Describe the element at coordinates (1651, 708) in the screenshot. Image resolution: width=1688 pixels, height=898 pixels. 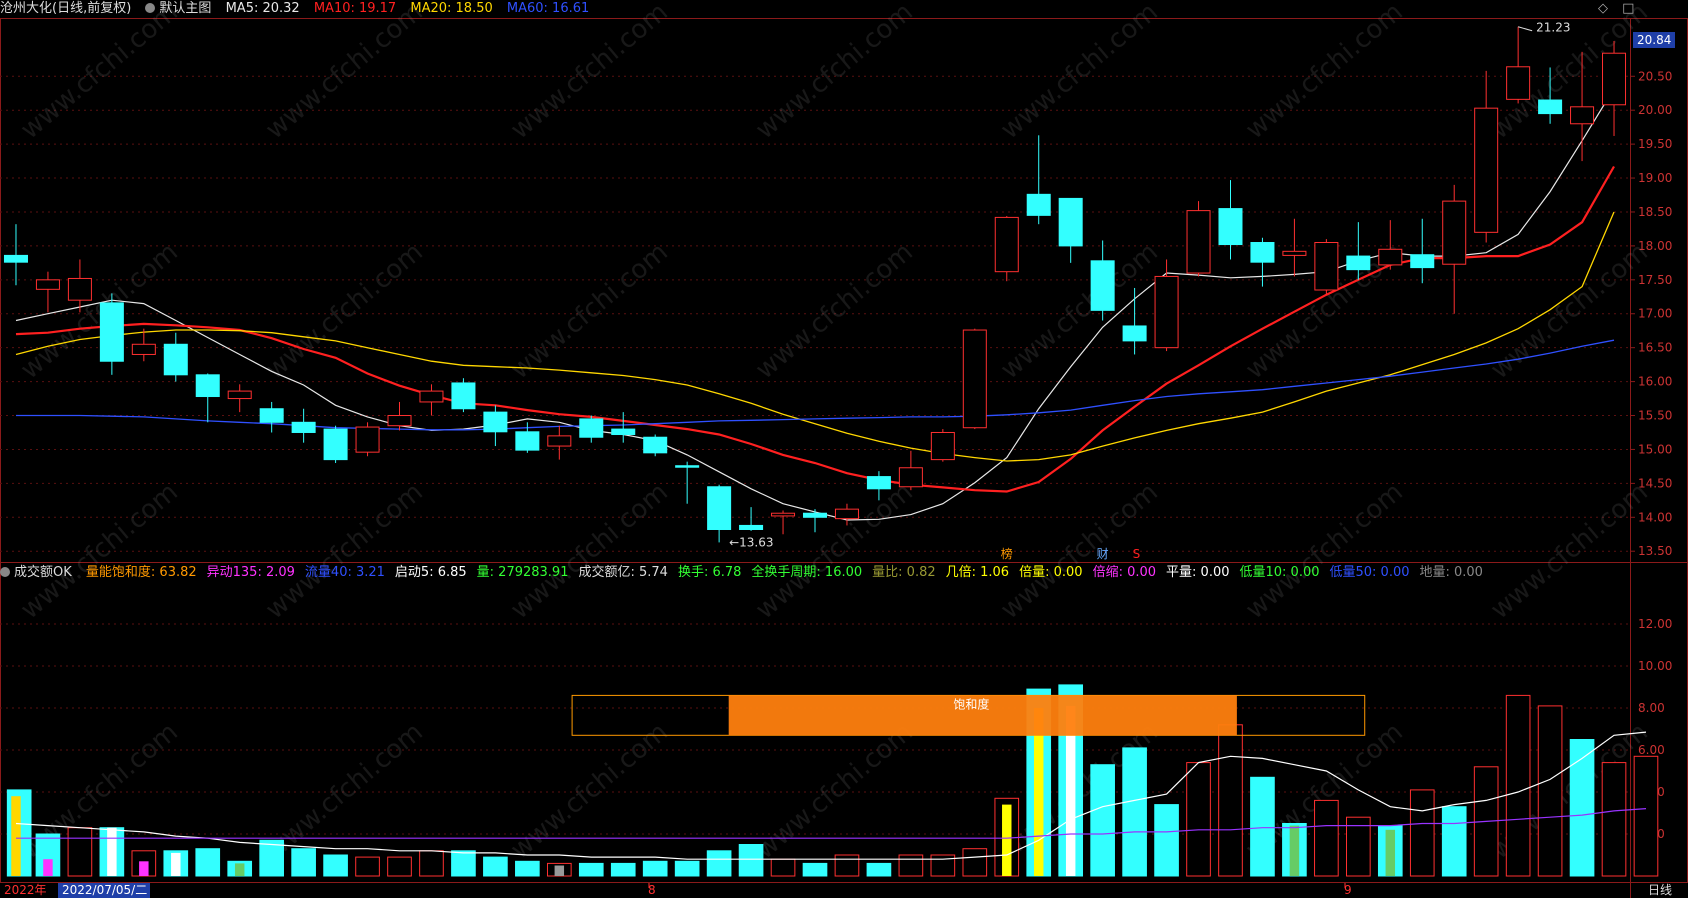
I see `volume-axis-label: 8.00` at that location.